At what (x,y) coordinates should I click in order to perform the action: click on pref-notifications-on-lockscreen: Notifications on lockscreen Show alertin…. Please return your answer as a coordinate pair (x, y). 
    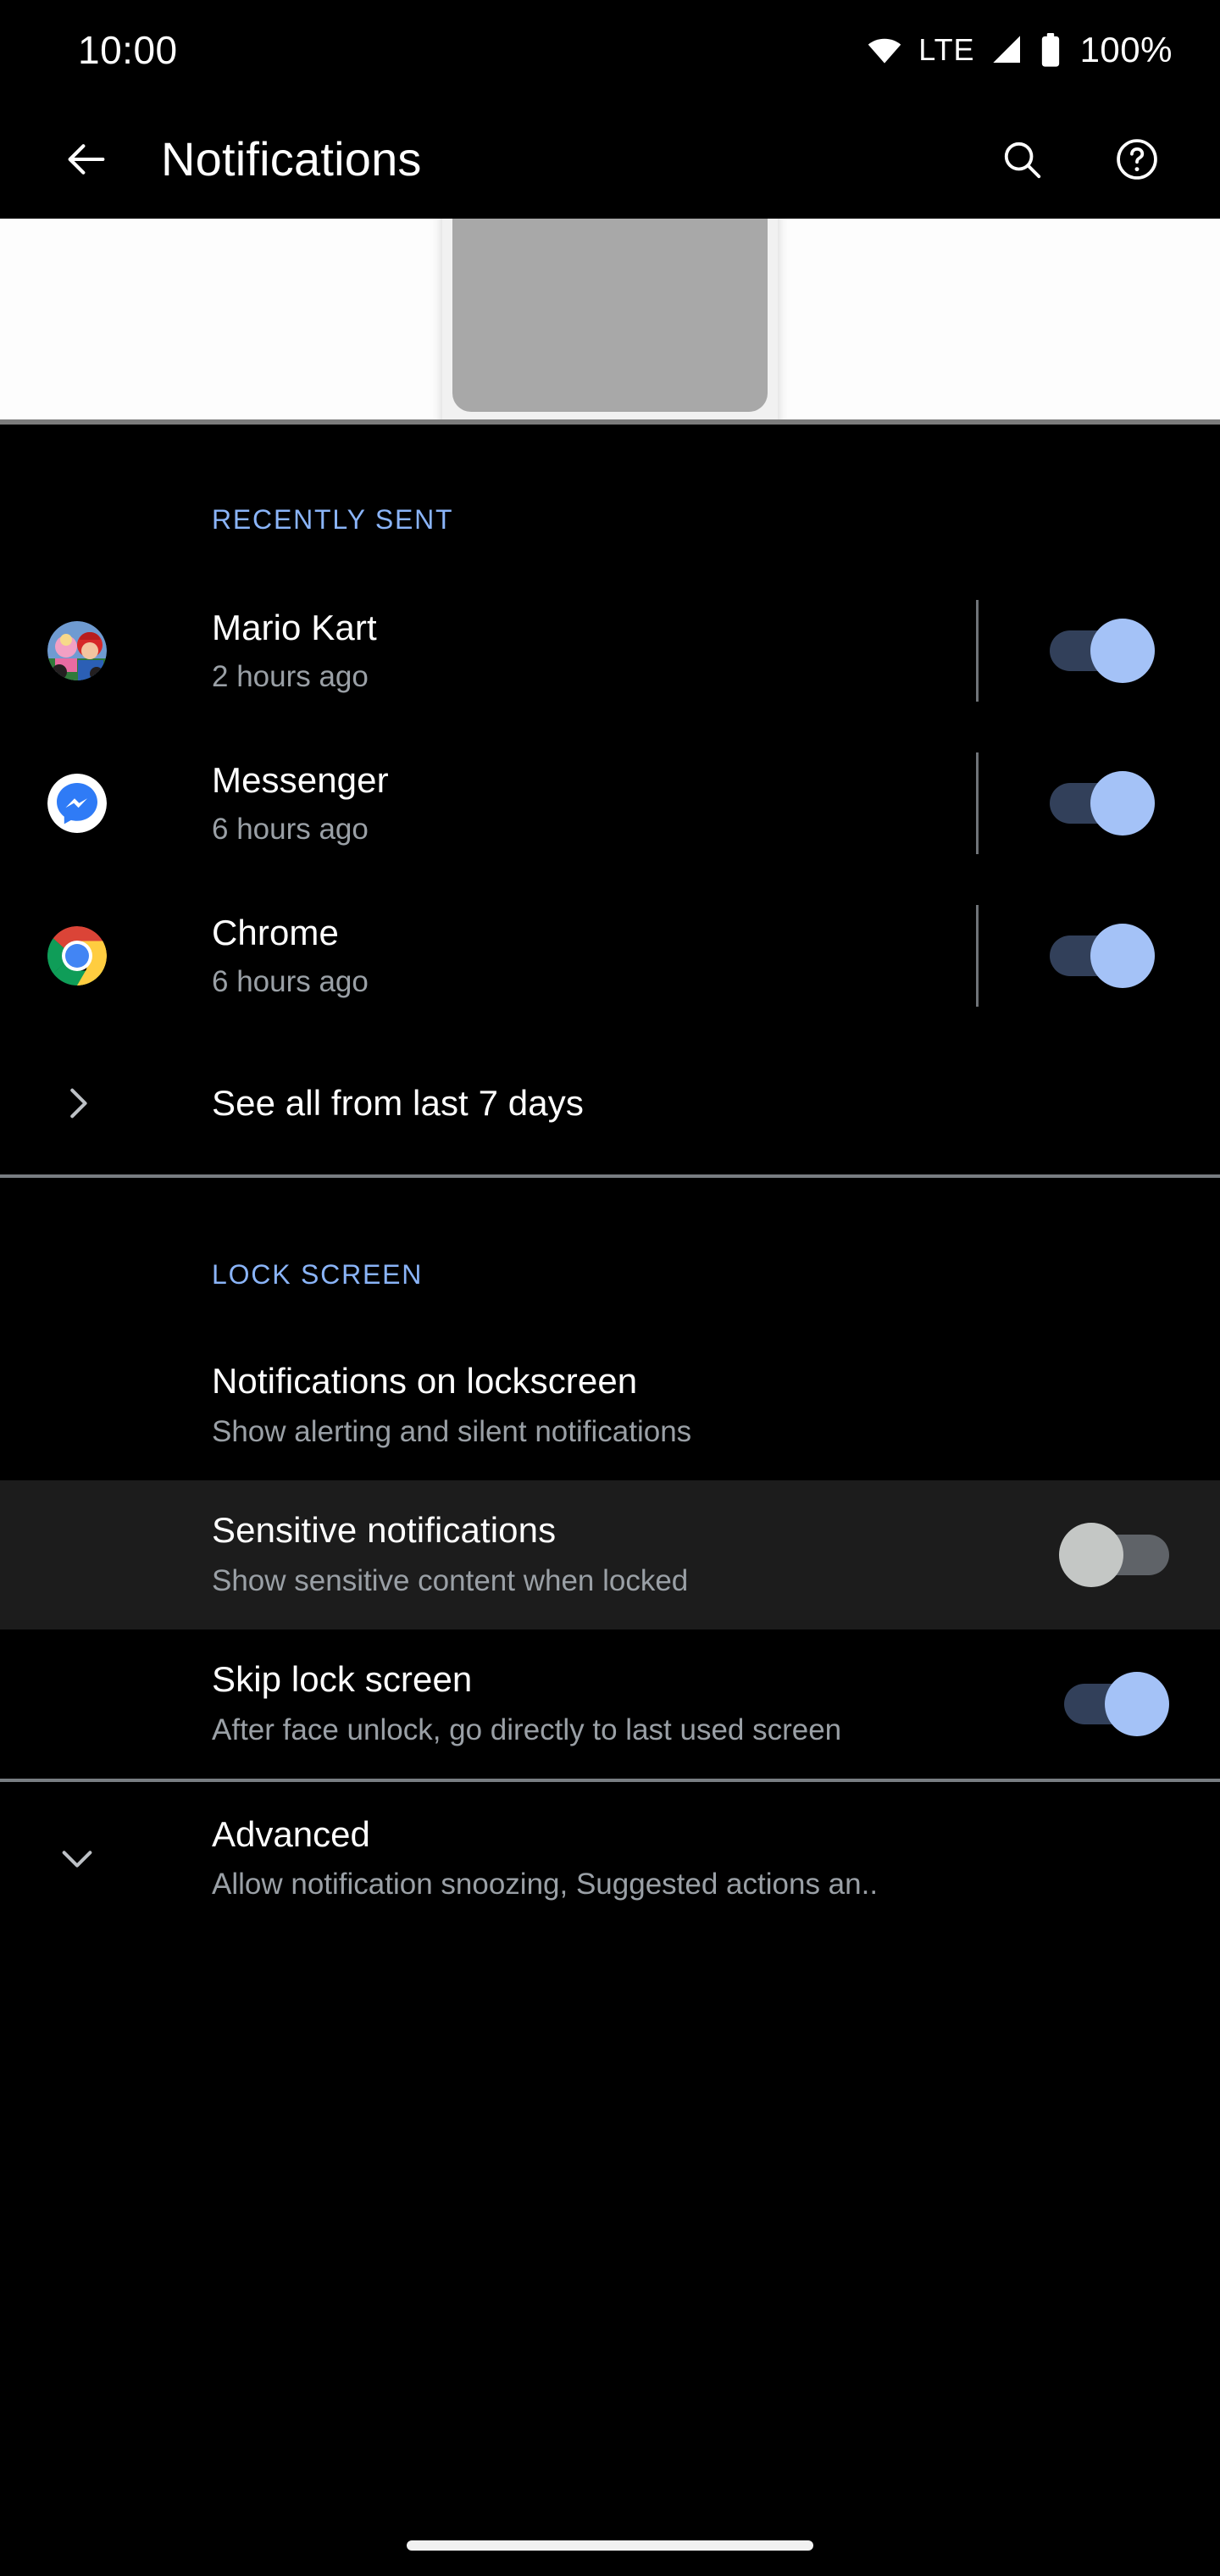
    Looking at the image, I should click on (610, 1405).